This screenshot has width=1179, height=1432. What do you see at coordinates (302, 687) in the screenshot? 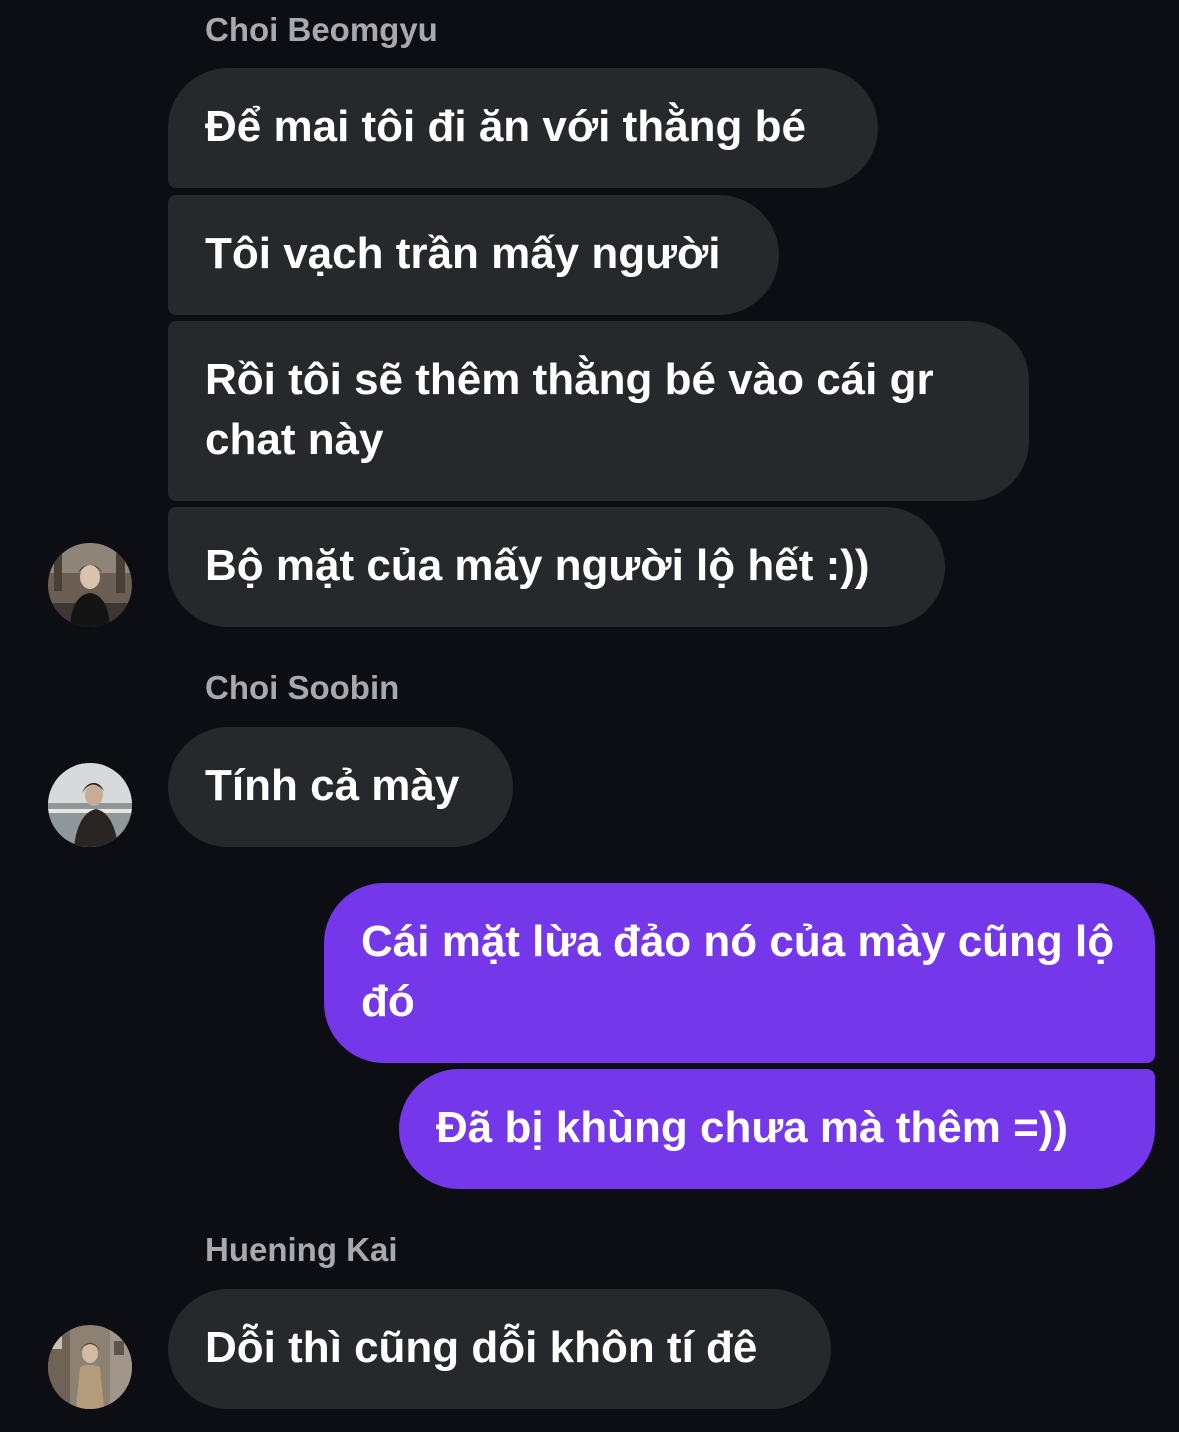
I see `sender-name: Choi Soobin` at bounding box center [302, 687].